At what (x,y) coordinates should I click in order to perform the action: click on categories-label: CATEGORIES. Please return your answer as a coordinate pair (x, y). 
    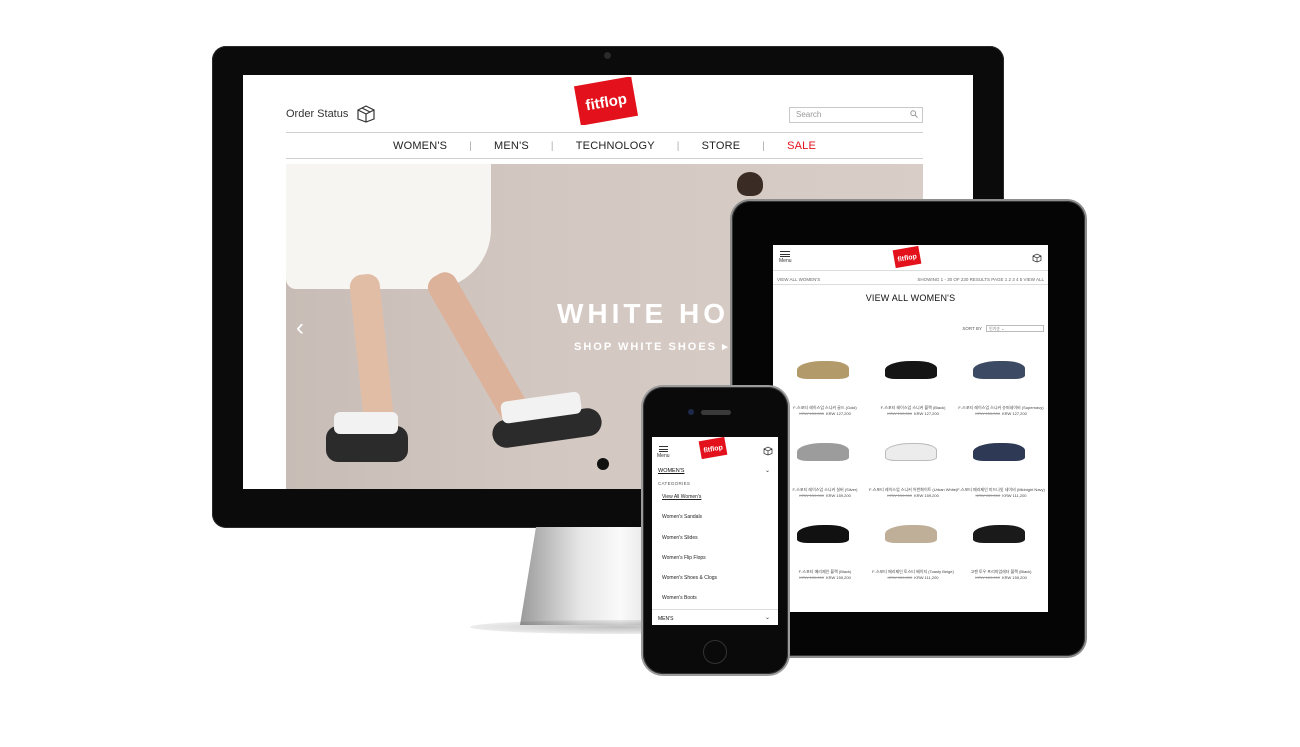
    Looking at the image, I should click on (674, 483).